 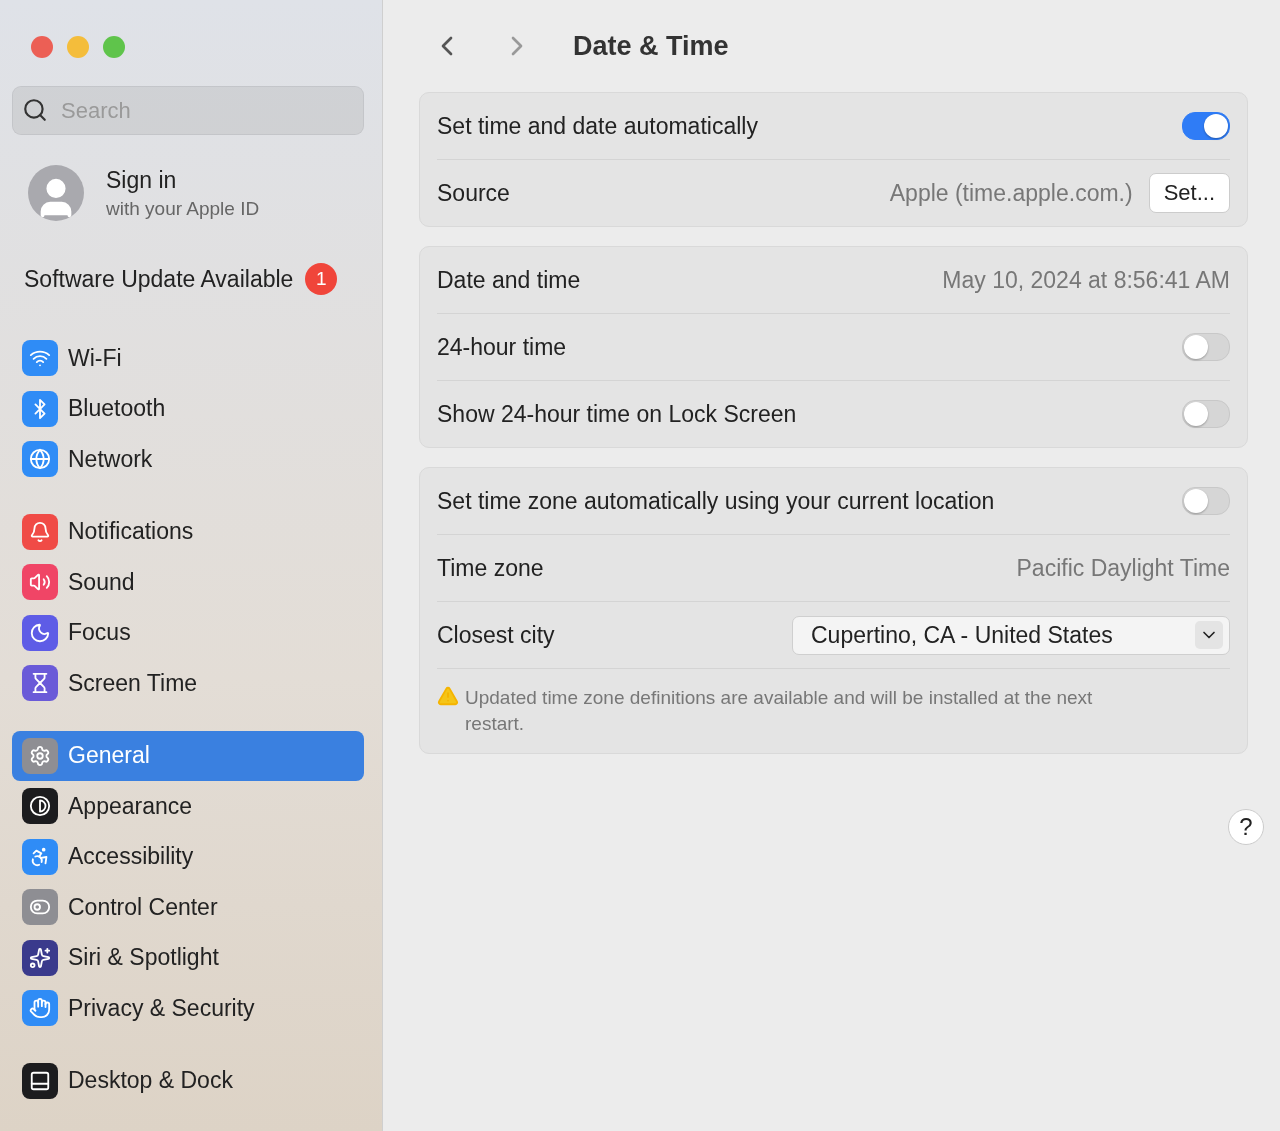 I want to click on city-dropdown: Cupertino, CA - United States, so click(x=1011, y=635).